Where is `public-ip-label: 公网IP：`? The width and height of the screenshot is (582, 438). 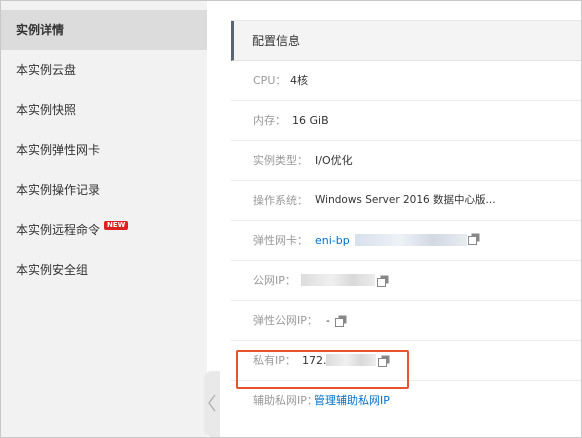 public-ip-label: 公网IP： is located at coordinates (274, 280).